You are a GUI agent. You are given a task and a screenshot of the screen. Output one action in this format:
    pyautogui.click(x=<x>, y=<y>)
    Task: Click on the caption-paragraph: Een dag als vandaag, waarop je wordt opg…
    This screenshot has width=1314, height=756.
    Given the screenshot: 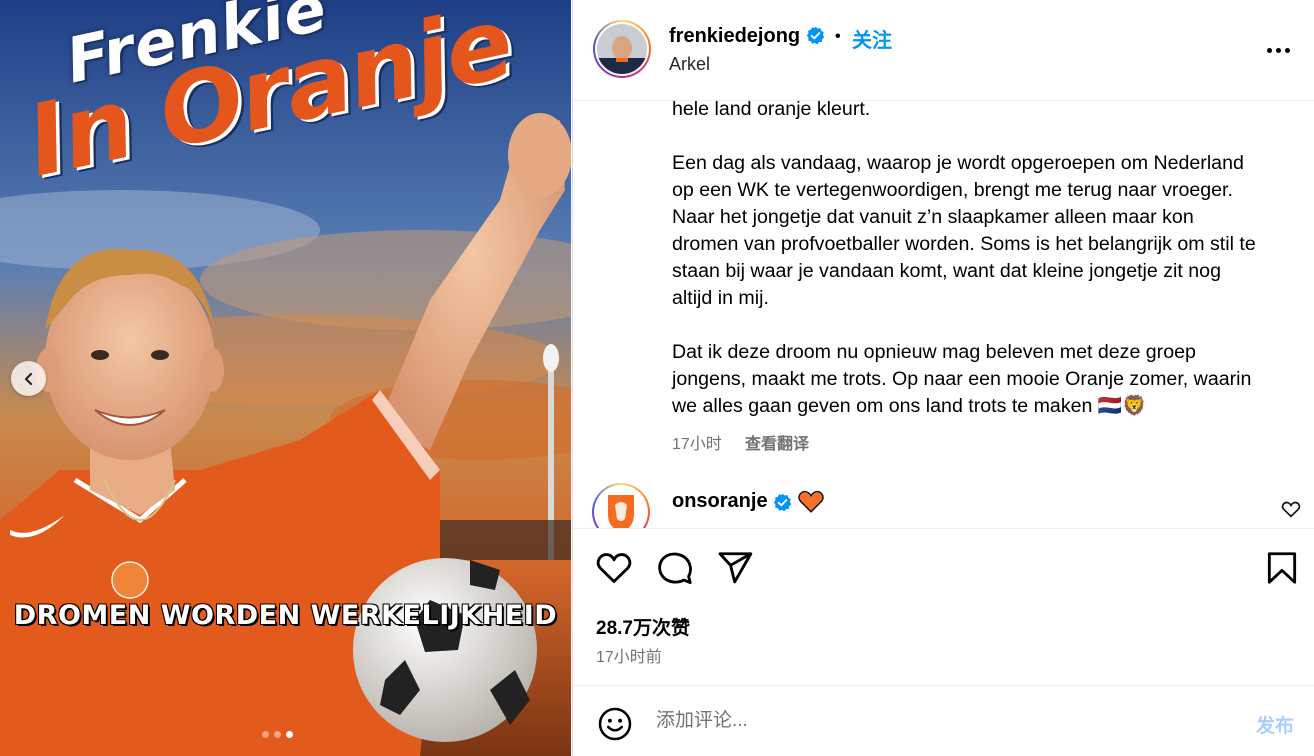 What is the action you would take?
    pyautogui.click(x=964, y=230)
    